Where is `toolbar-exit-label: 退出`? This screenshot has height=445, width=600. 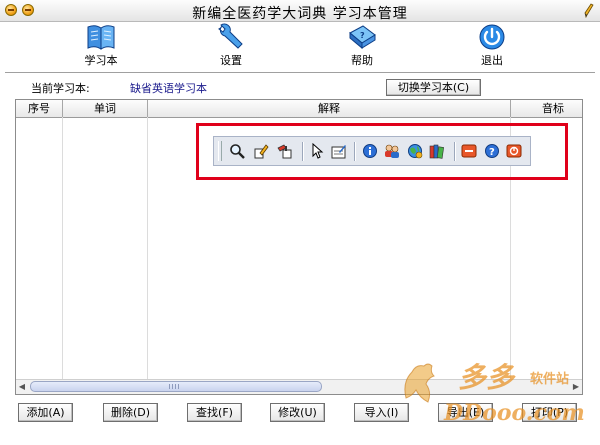 toolbar-exit-label: 退出 is located at coordinates (492, 60).